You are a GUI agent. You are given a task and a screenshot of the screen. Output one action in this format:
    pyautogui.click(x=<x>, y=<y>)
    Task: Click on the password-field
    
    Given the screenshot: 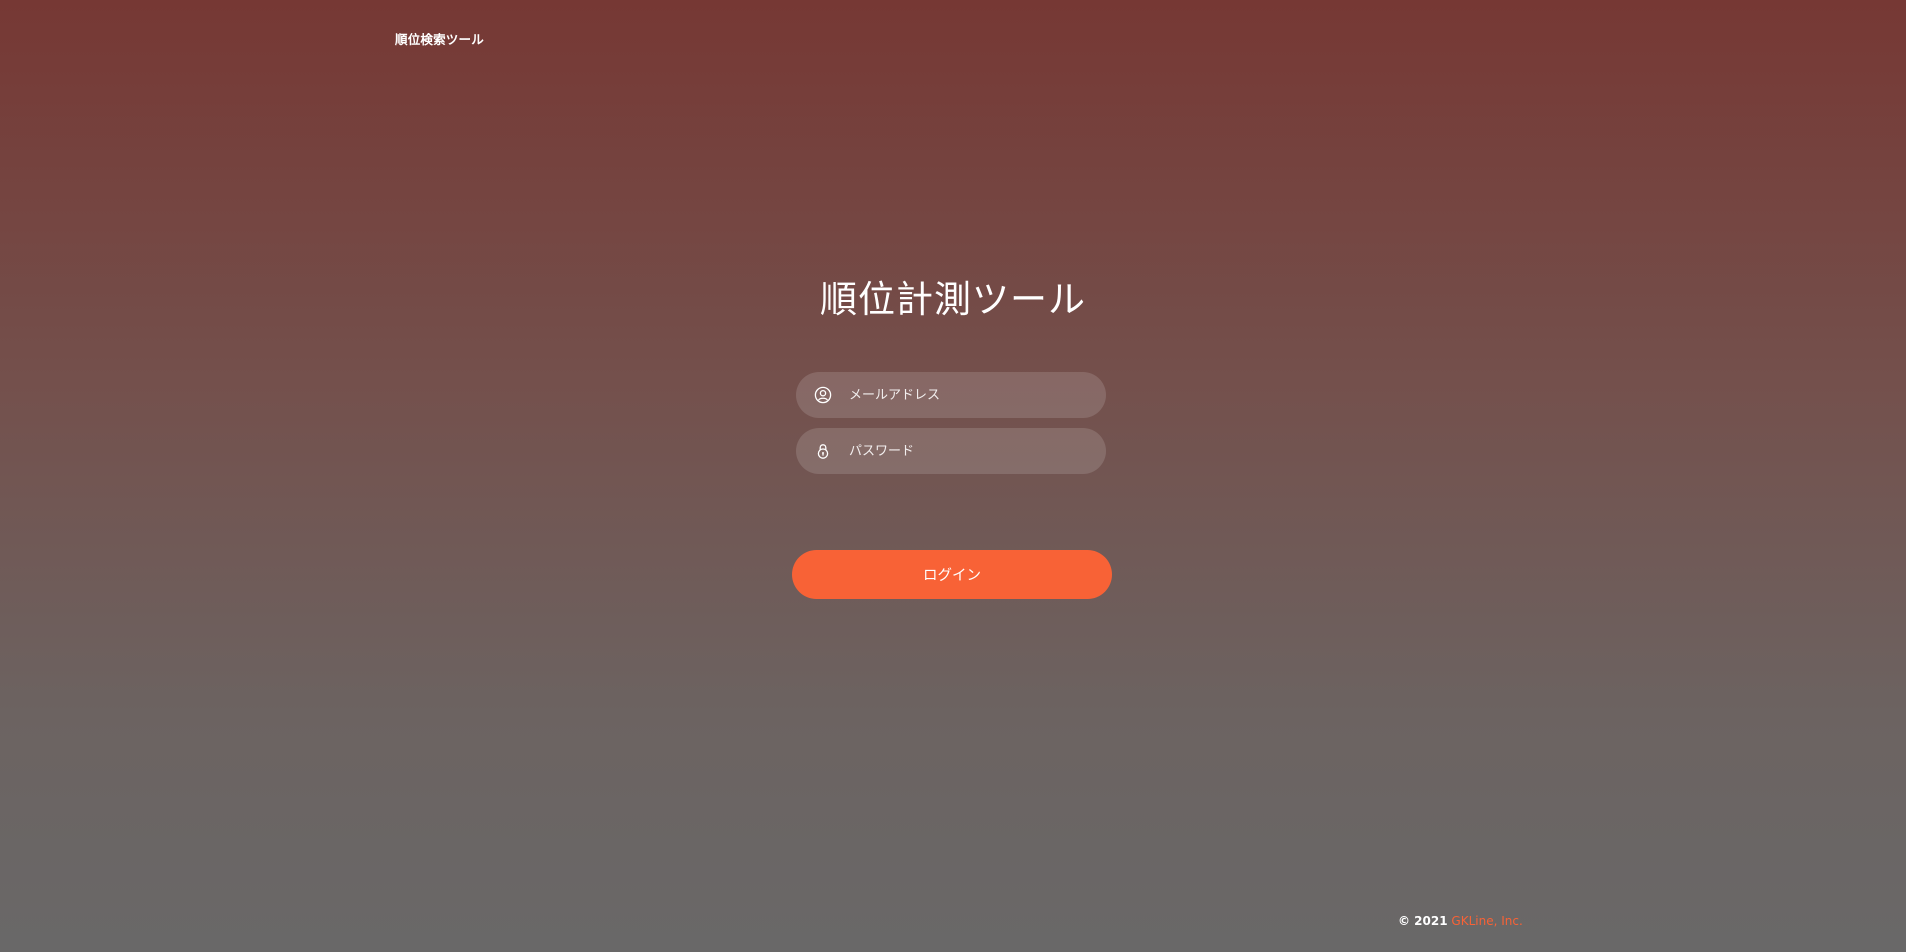 What is the action you would take?
    pyautogui.click(x=951, y=451)
    